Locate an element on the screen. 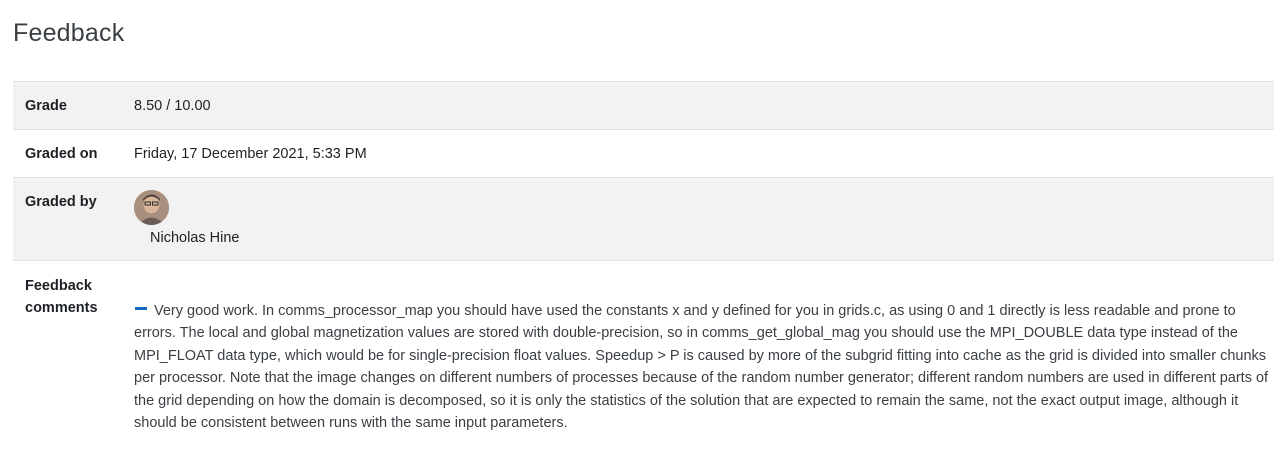  grader-name: Nicholas Hine is located at coordinates (712, 238).